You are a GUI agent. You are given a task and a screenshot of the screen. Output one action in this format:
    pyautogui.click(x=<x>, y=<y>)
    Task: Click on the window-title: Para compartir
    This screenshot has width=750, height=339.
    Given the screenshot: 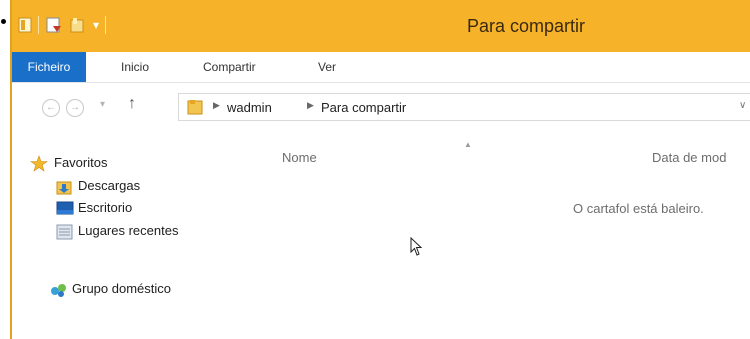 What is the action you would take?
    pyautogui.click(x=526, y=26)
    